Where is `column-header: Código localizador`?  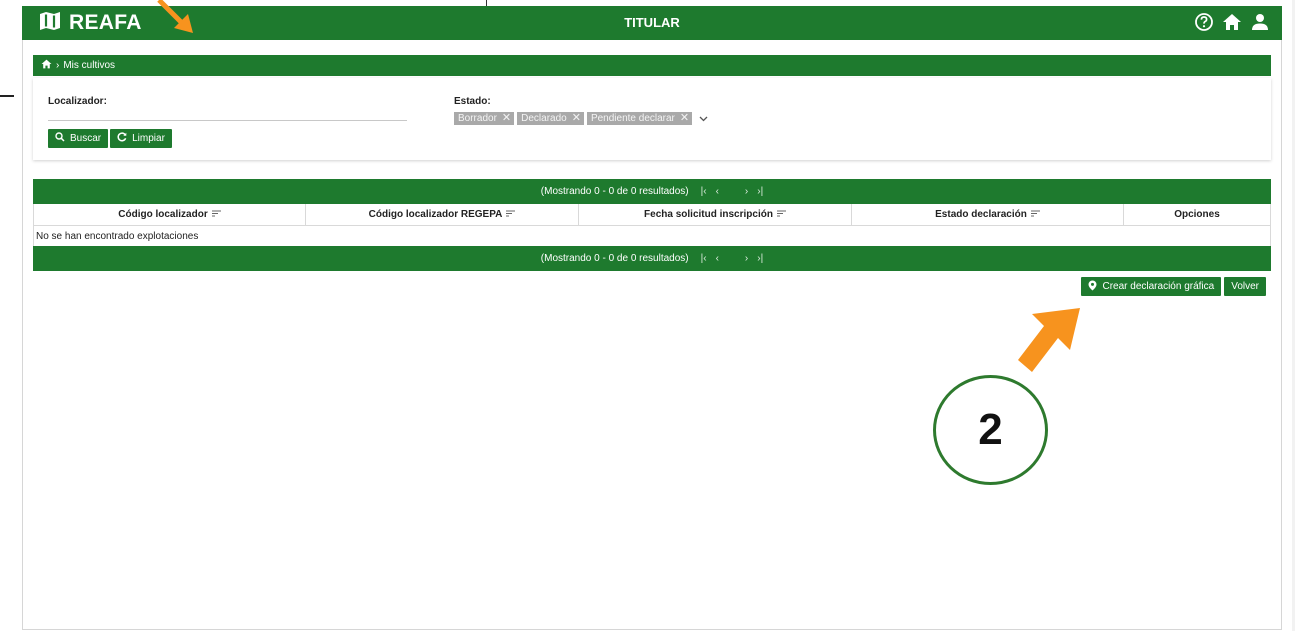 column-header: Código localizador is located at coordinates (170, 214).